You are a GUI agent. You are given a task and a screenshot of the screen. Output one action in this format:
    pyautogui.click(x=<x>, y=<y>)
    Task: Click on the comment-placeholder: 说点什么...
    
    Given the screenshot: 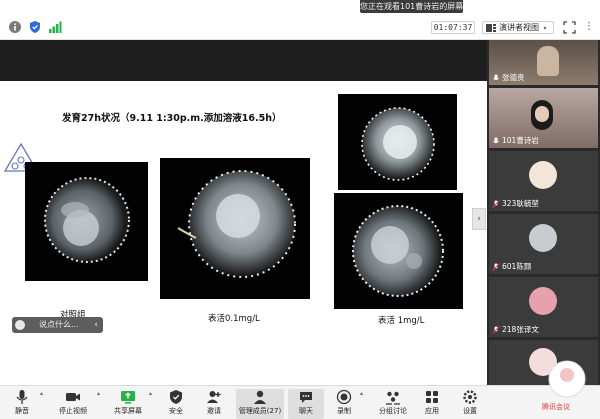 What is the action you would take?
    pyautogui.click(x=59, y=324)
    